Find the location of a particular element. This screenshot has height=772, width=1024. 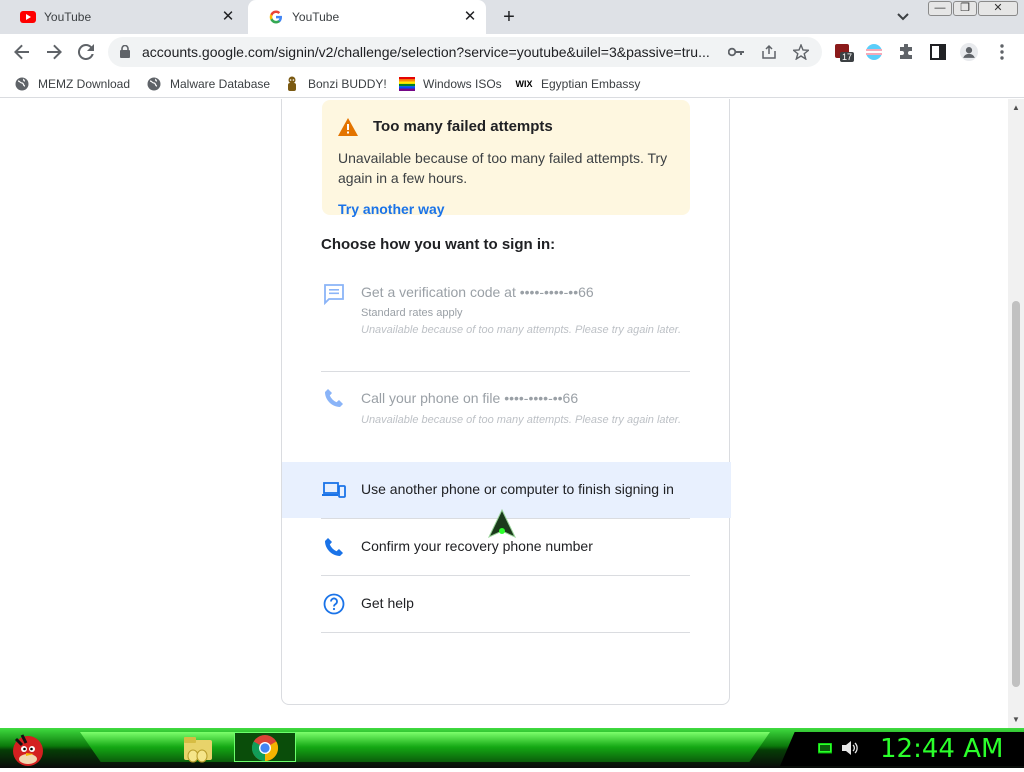

help-icon is located at coordinates (334, 604).